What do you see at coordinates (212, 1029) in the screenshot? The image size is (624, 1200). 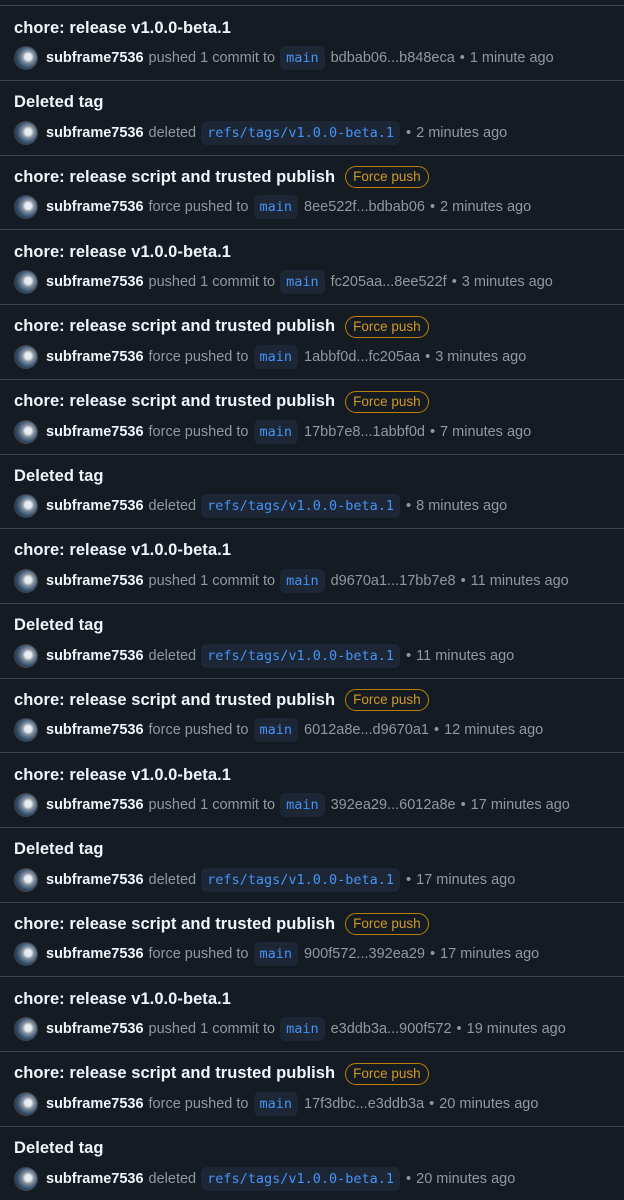 I see `activity-action: pushed 1 commit to` at bounding box center [212, 1029].